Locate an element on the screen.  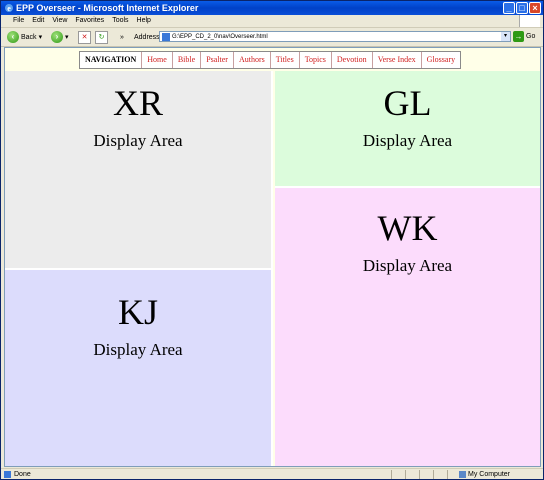
svg-text: e is located at coordinates (9, 8).